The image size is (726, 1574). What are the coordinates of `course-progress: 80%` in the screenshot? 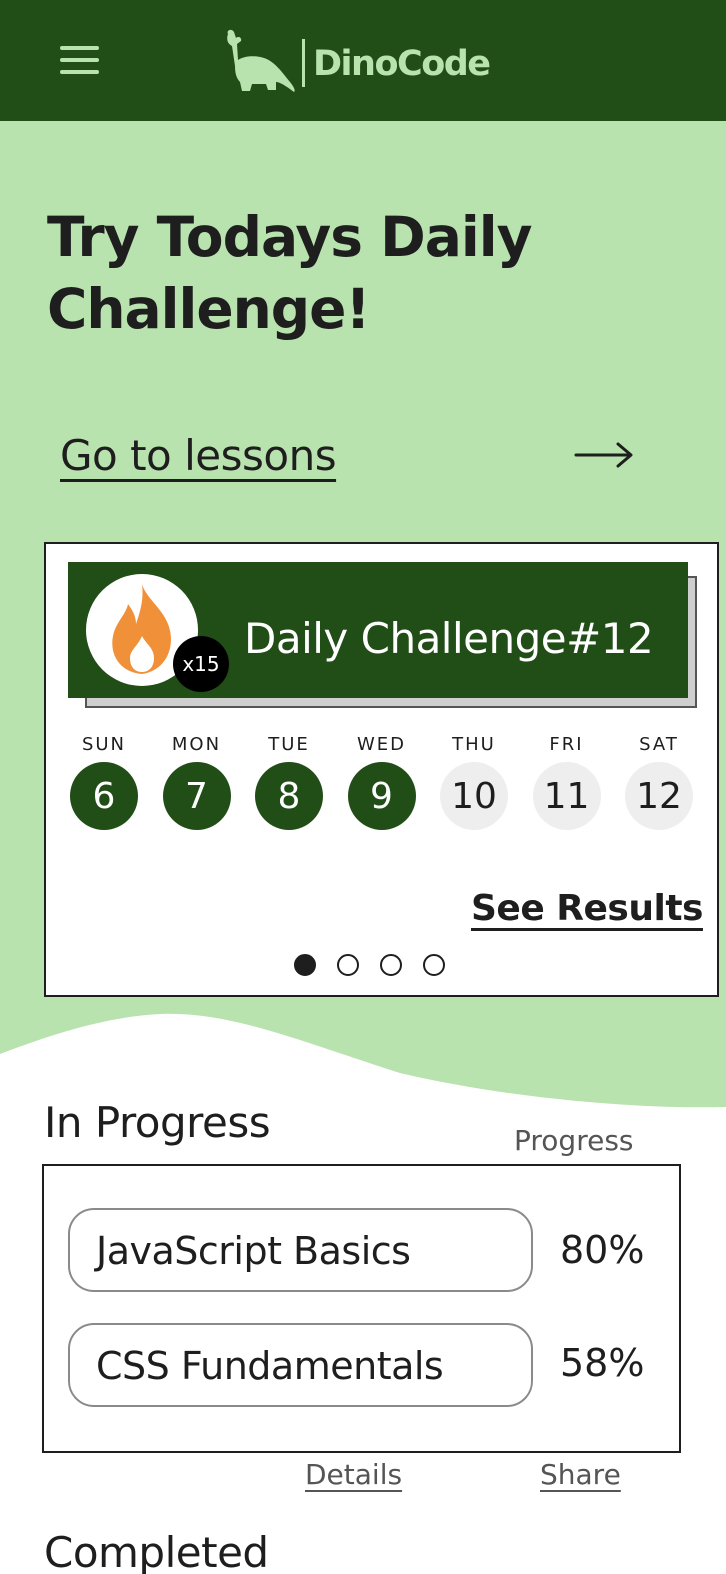 It's located at (602, 1250).